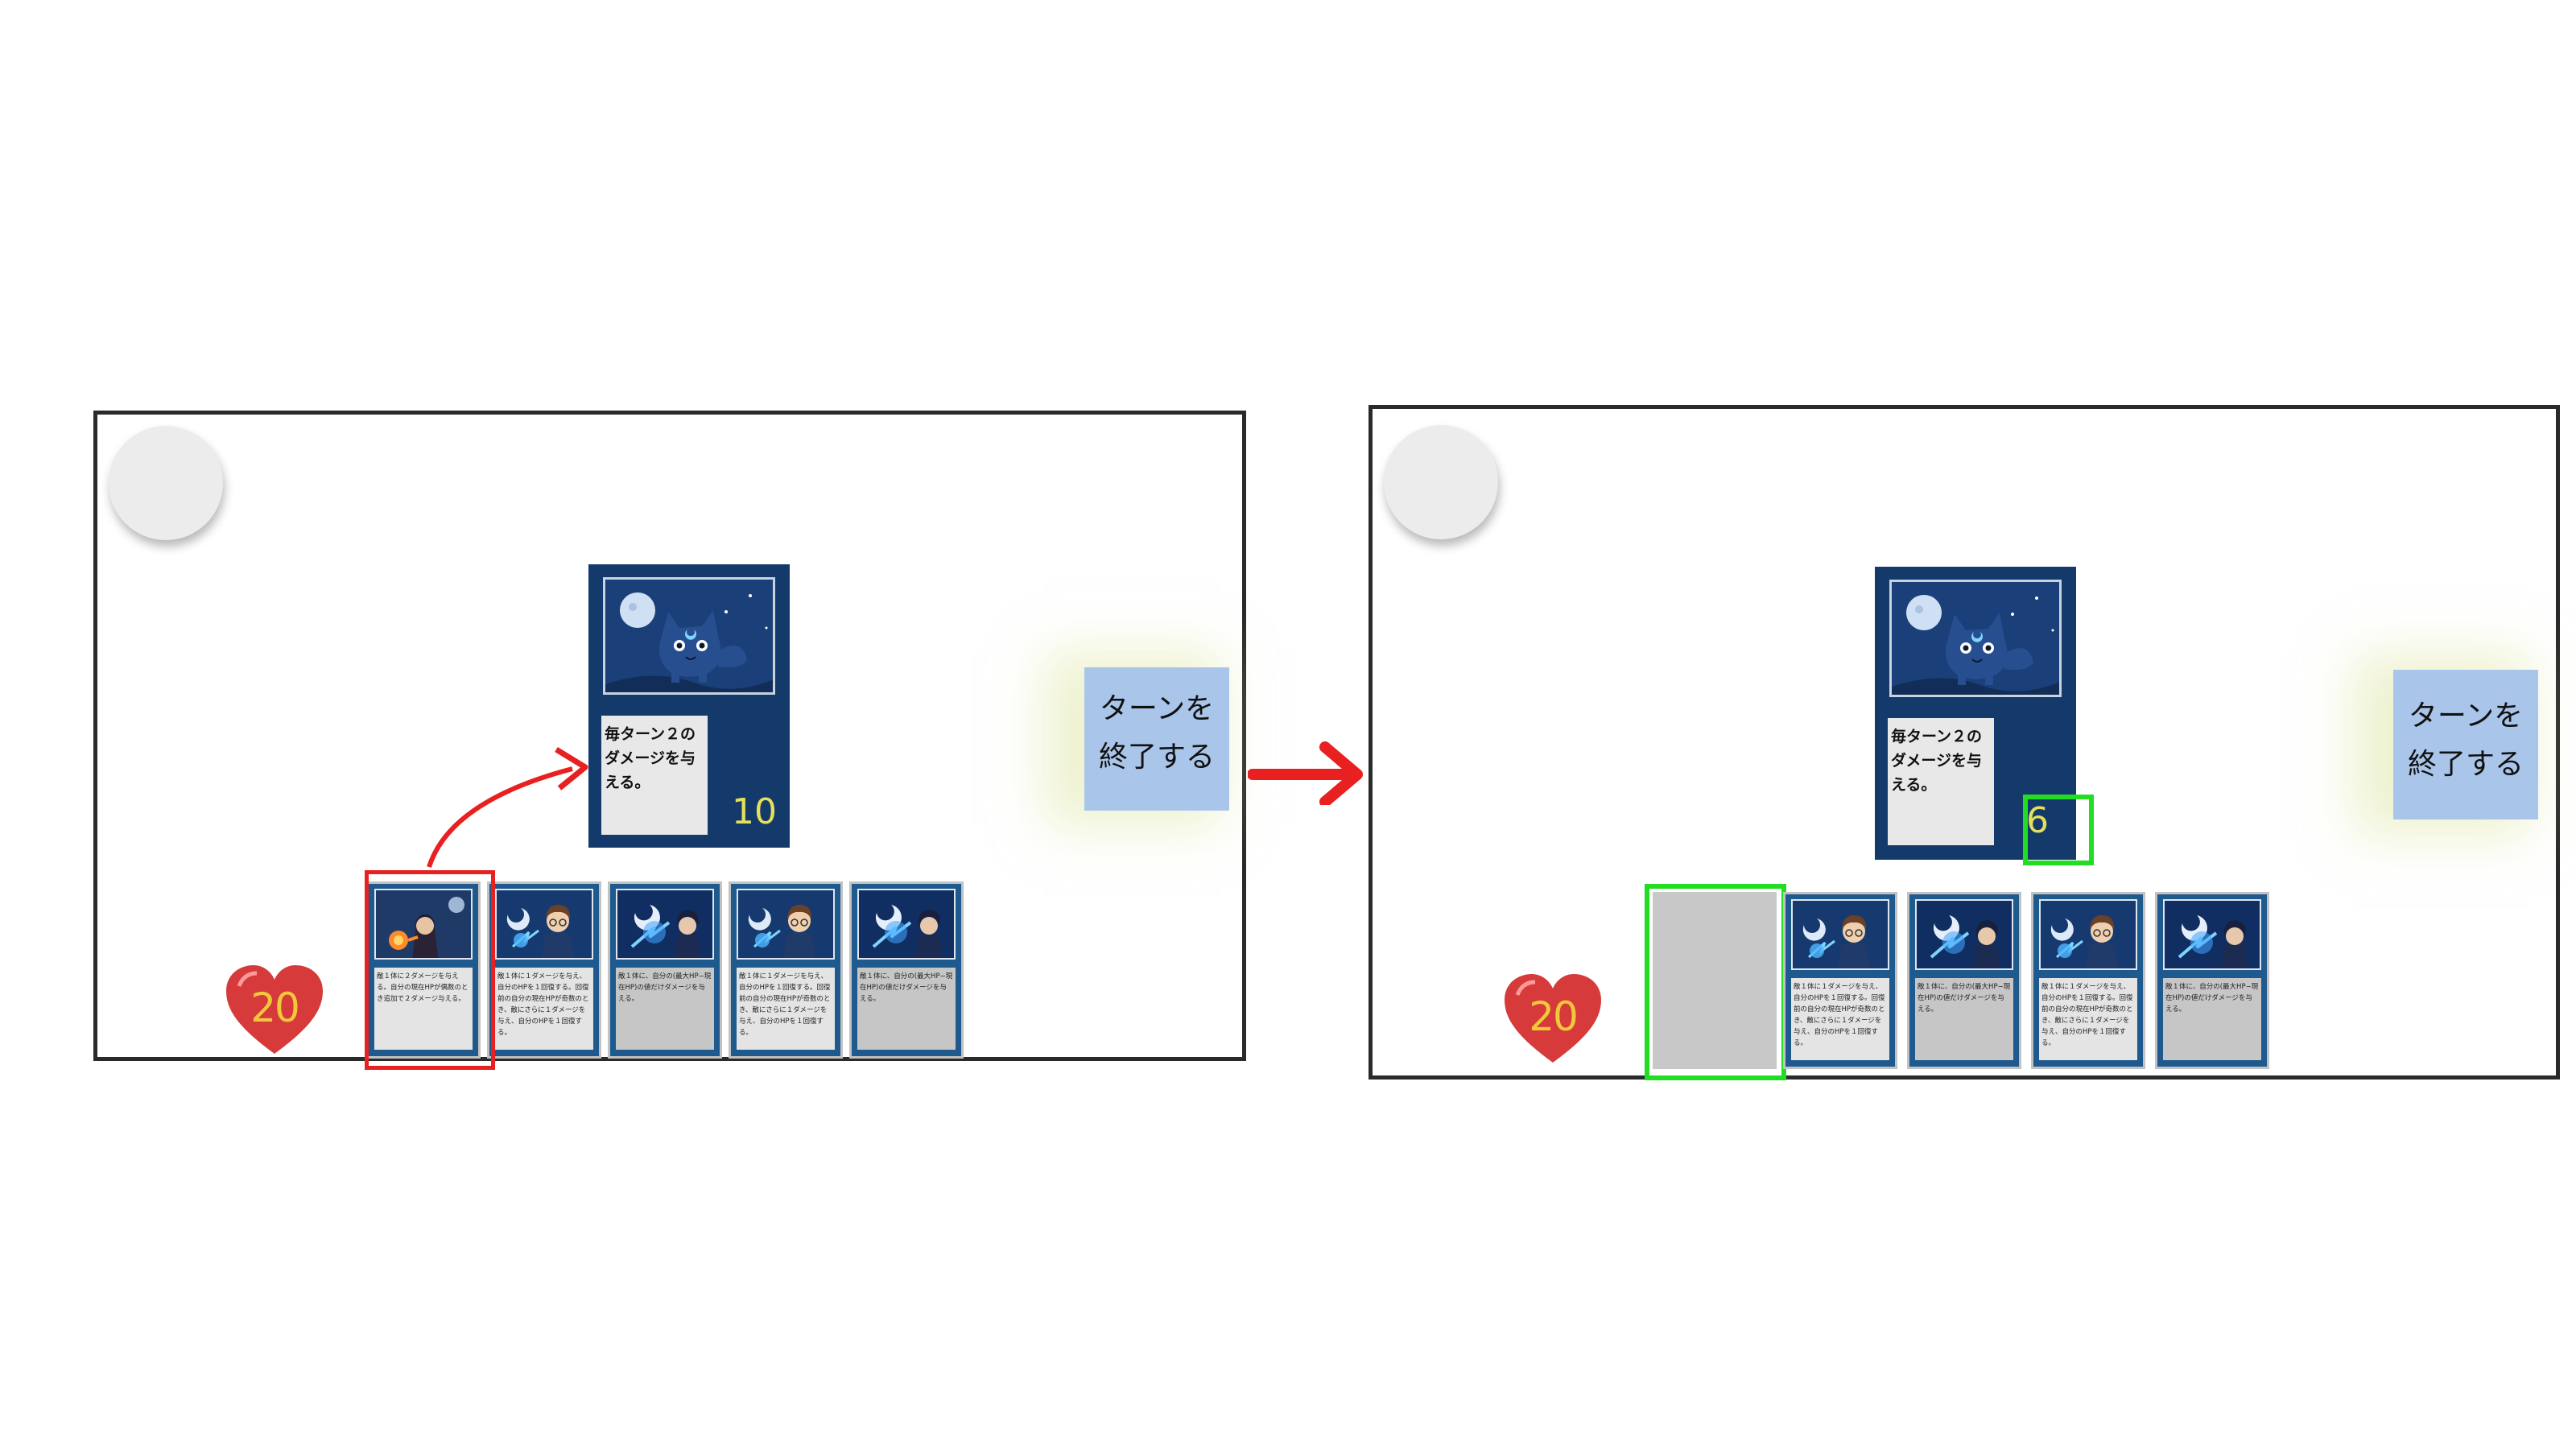 Image resolution: width=2576 pixels, height=1449 pixels. What do you see at coordinates (1975, 638) in the screenshot?
I see `enemy-wolf-art` at bounding box center [1975, 638].